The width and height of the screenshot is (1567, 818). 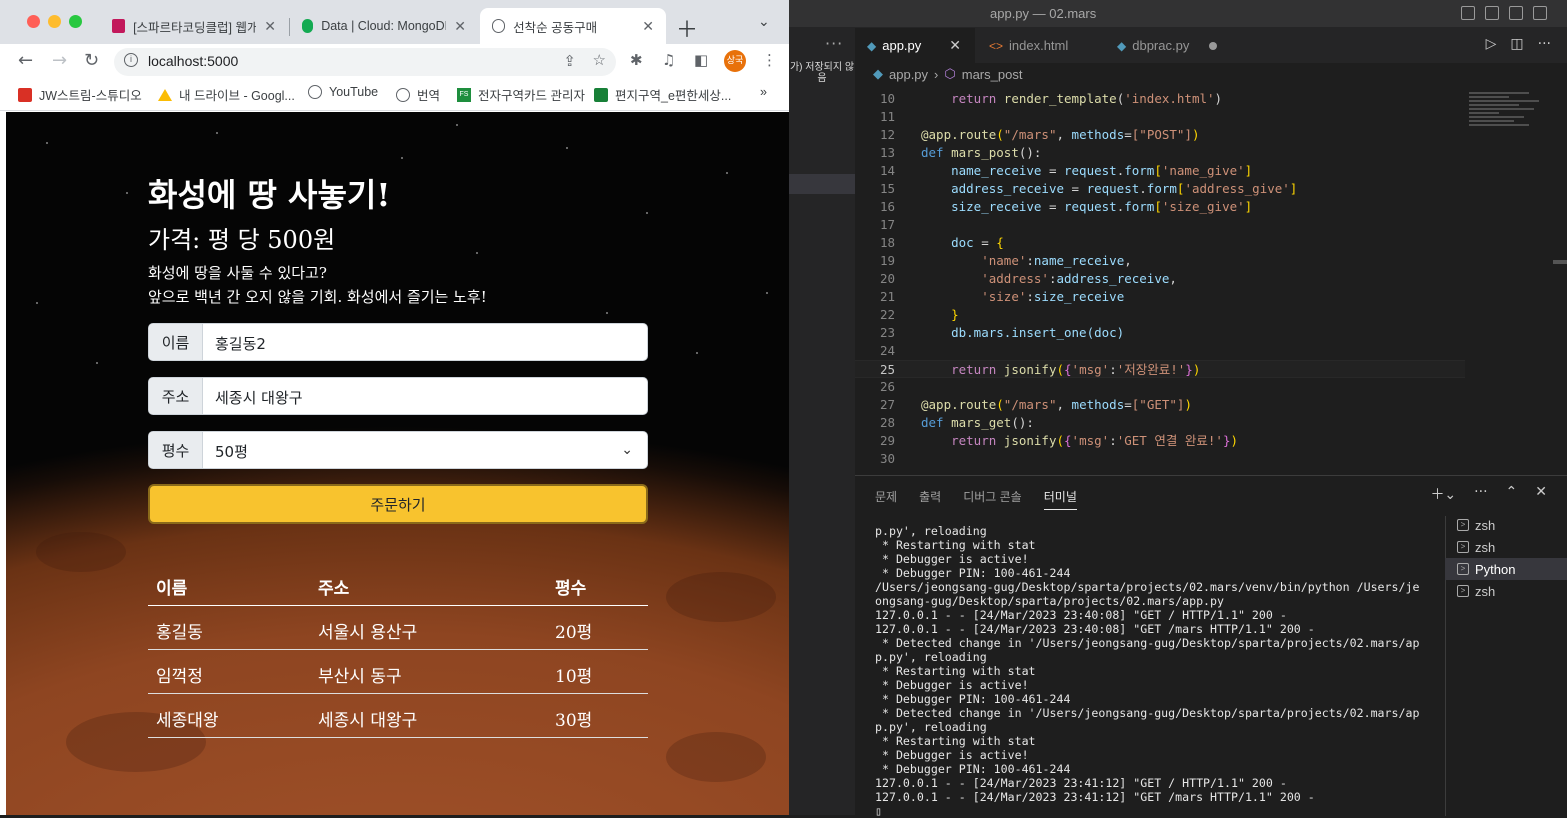 I want to click on breadcrumb: ◆ app.py › ⬡ mars_post, so click(x=1211, y=74).